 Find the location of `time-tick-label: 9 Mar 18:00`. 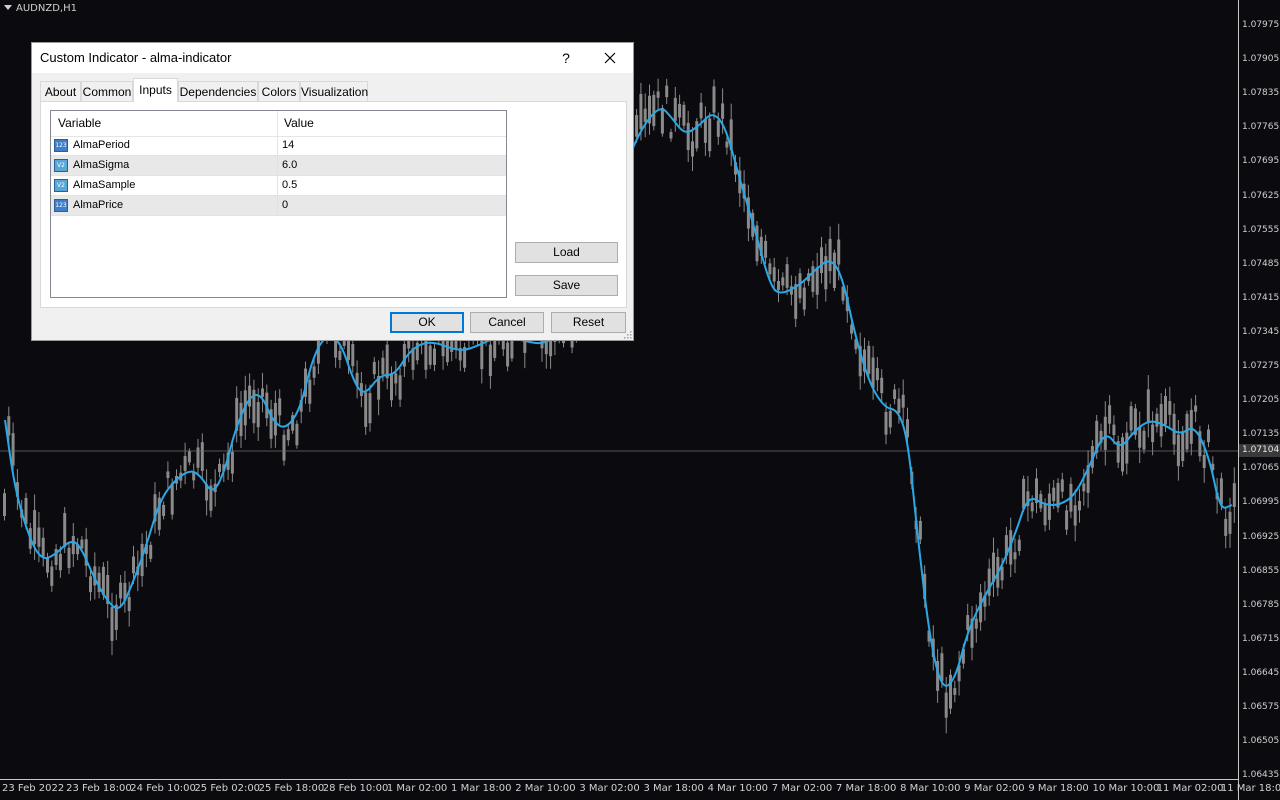

time-tick-label: 9 Mar 18:00 is located at coordinates (1058, 788).